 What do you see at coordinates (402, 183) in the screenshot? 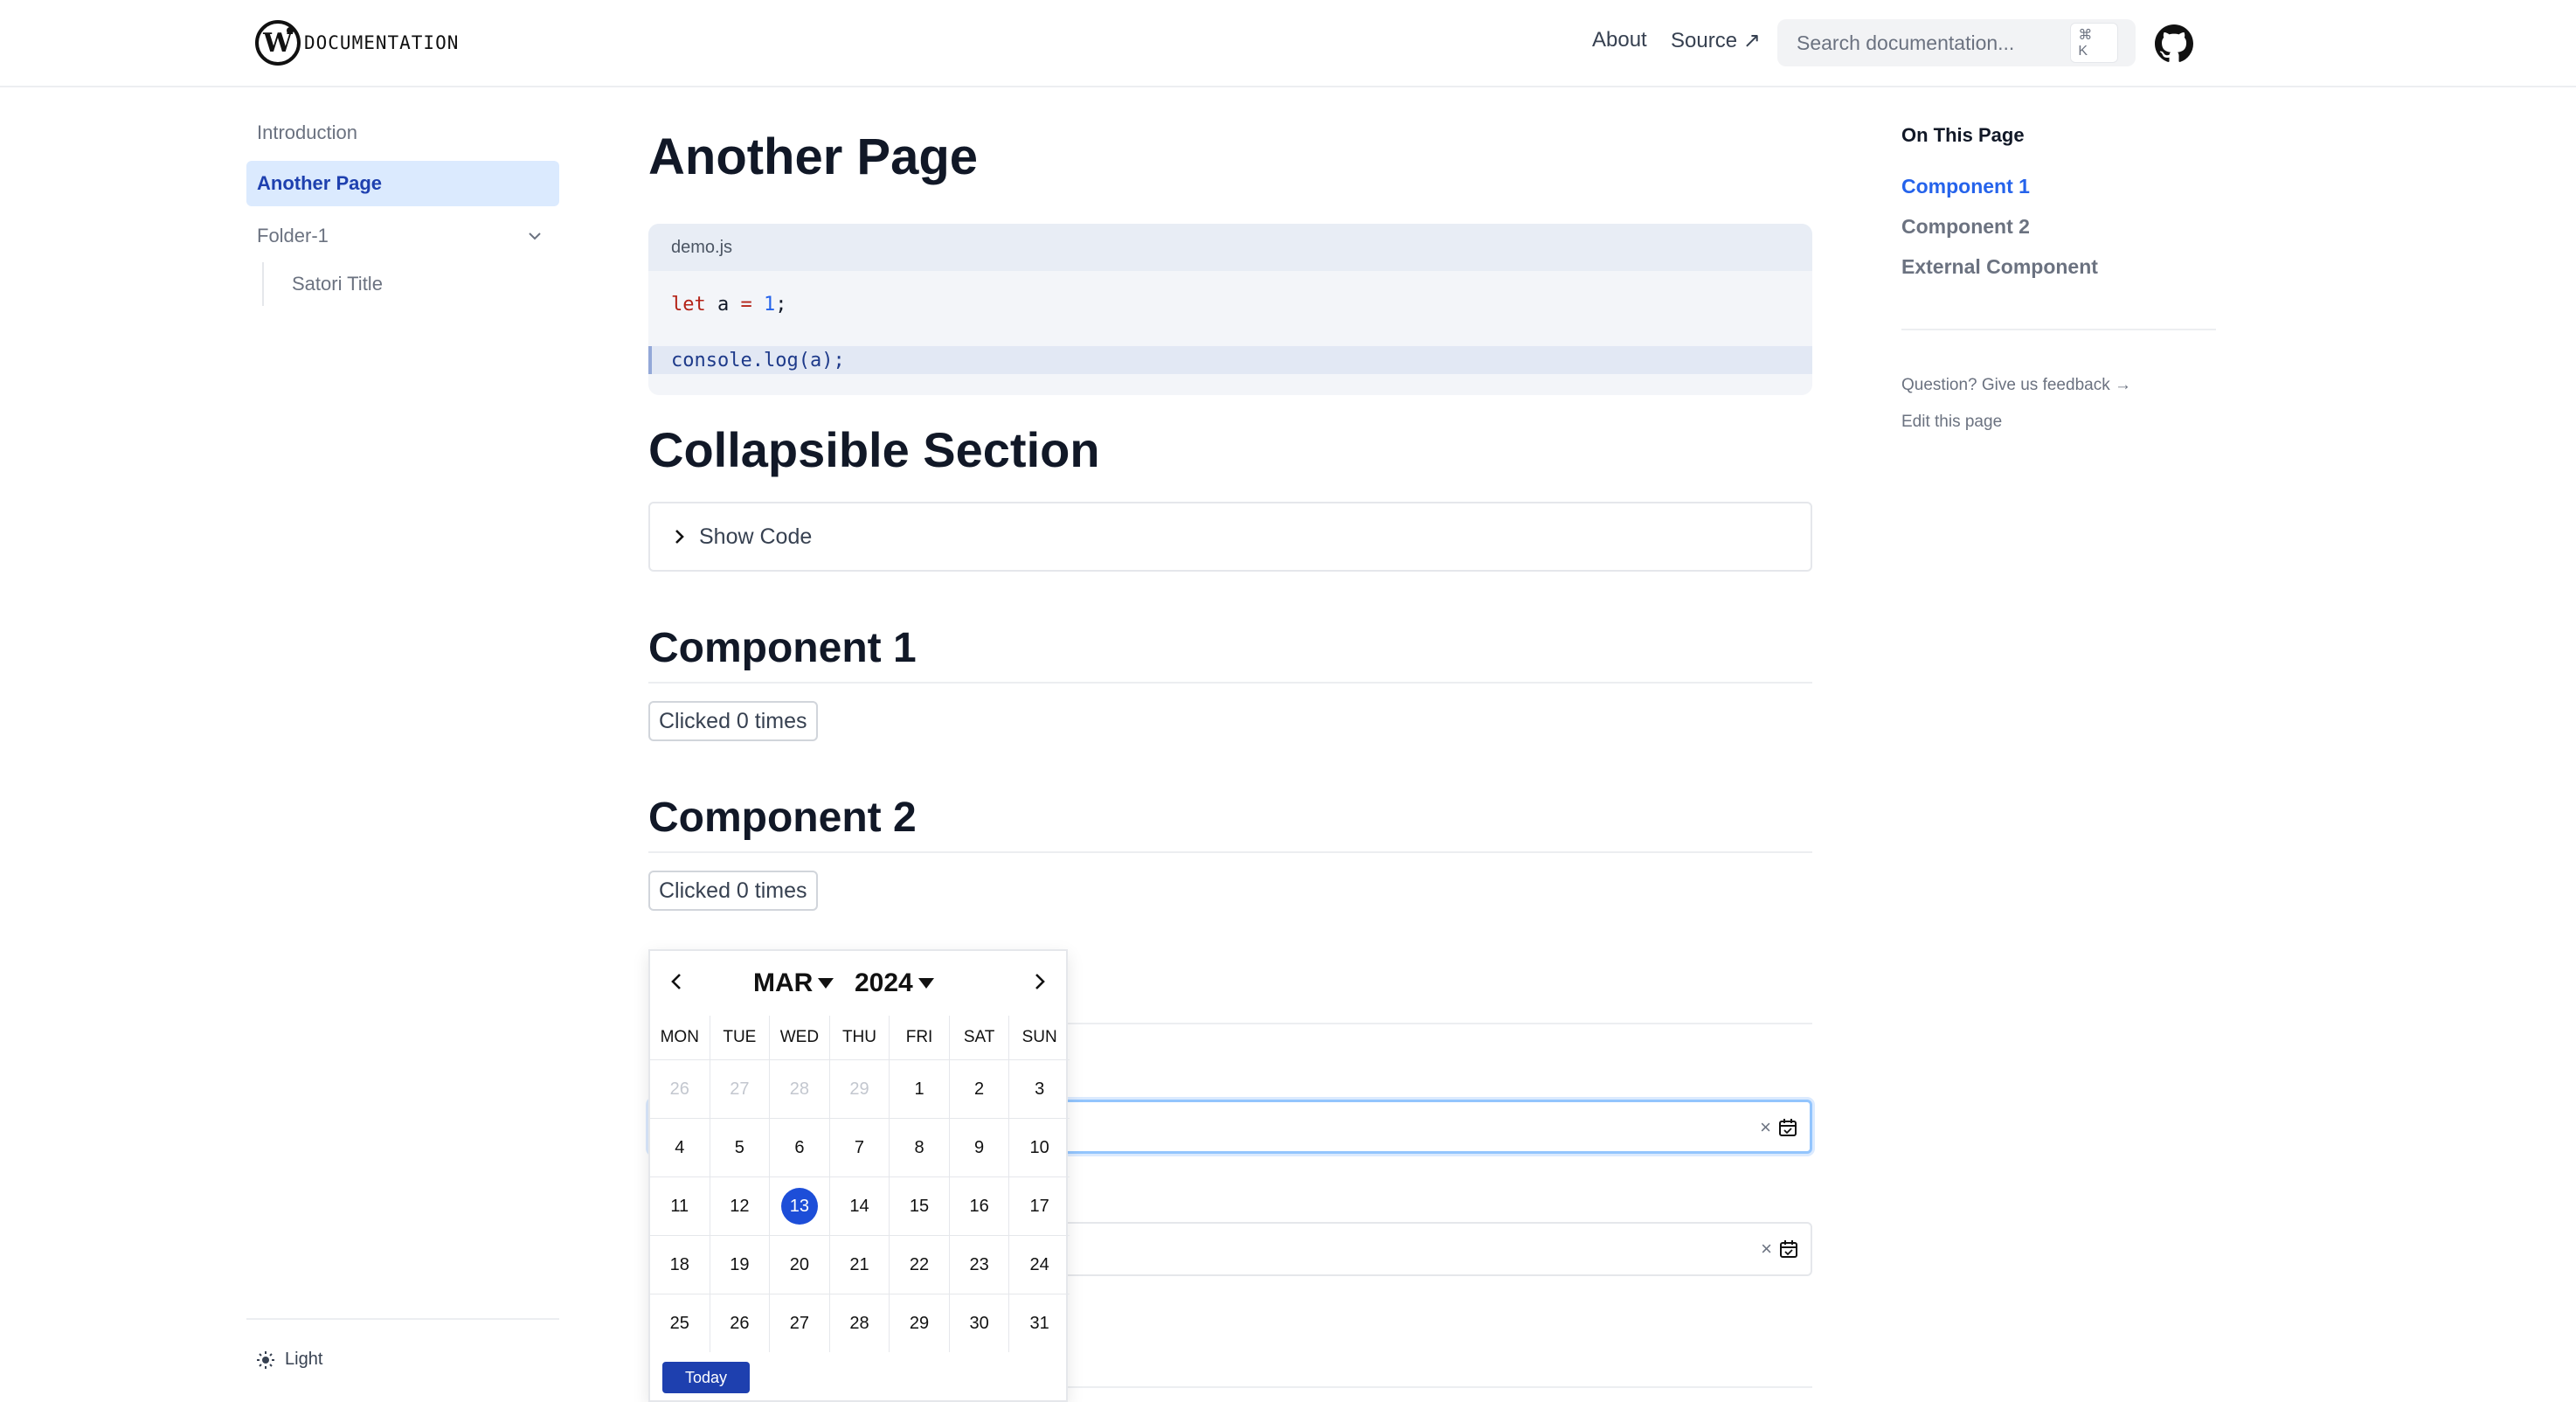
I see `sidebar-item-another-page: Another Page` at bounding box center [402, 183].